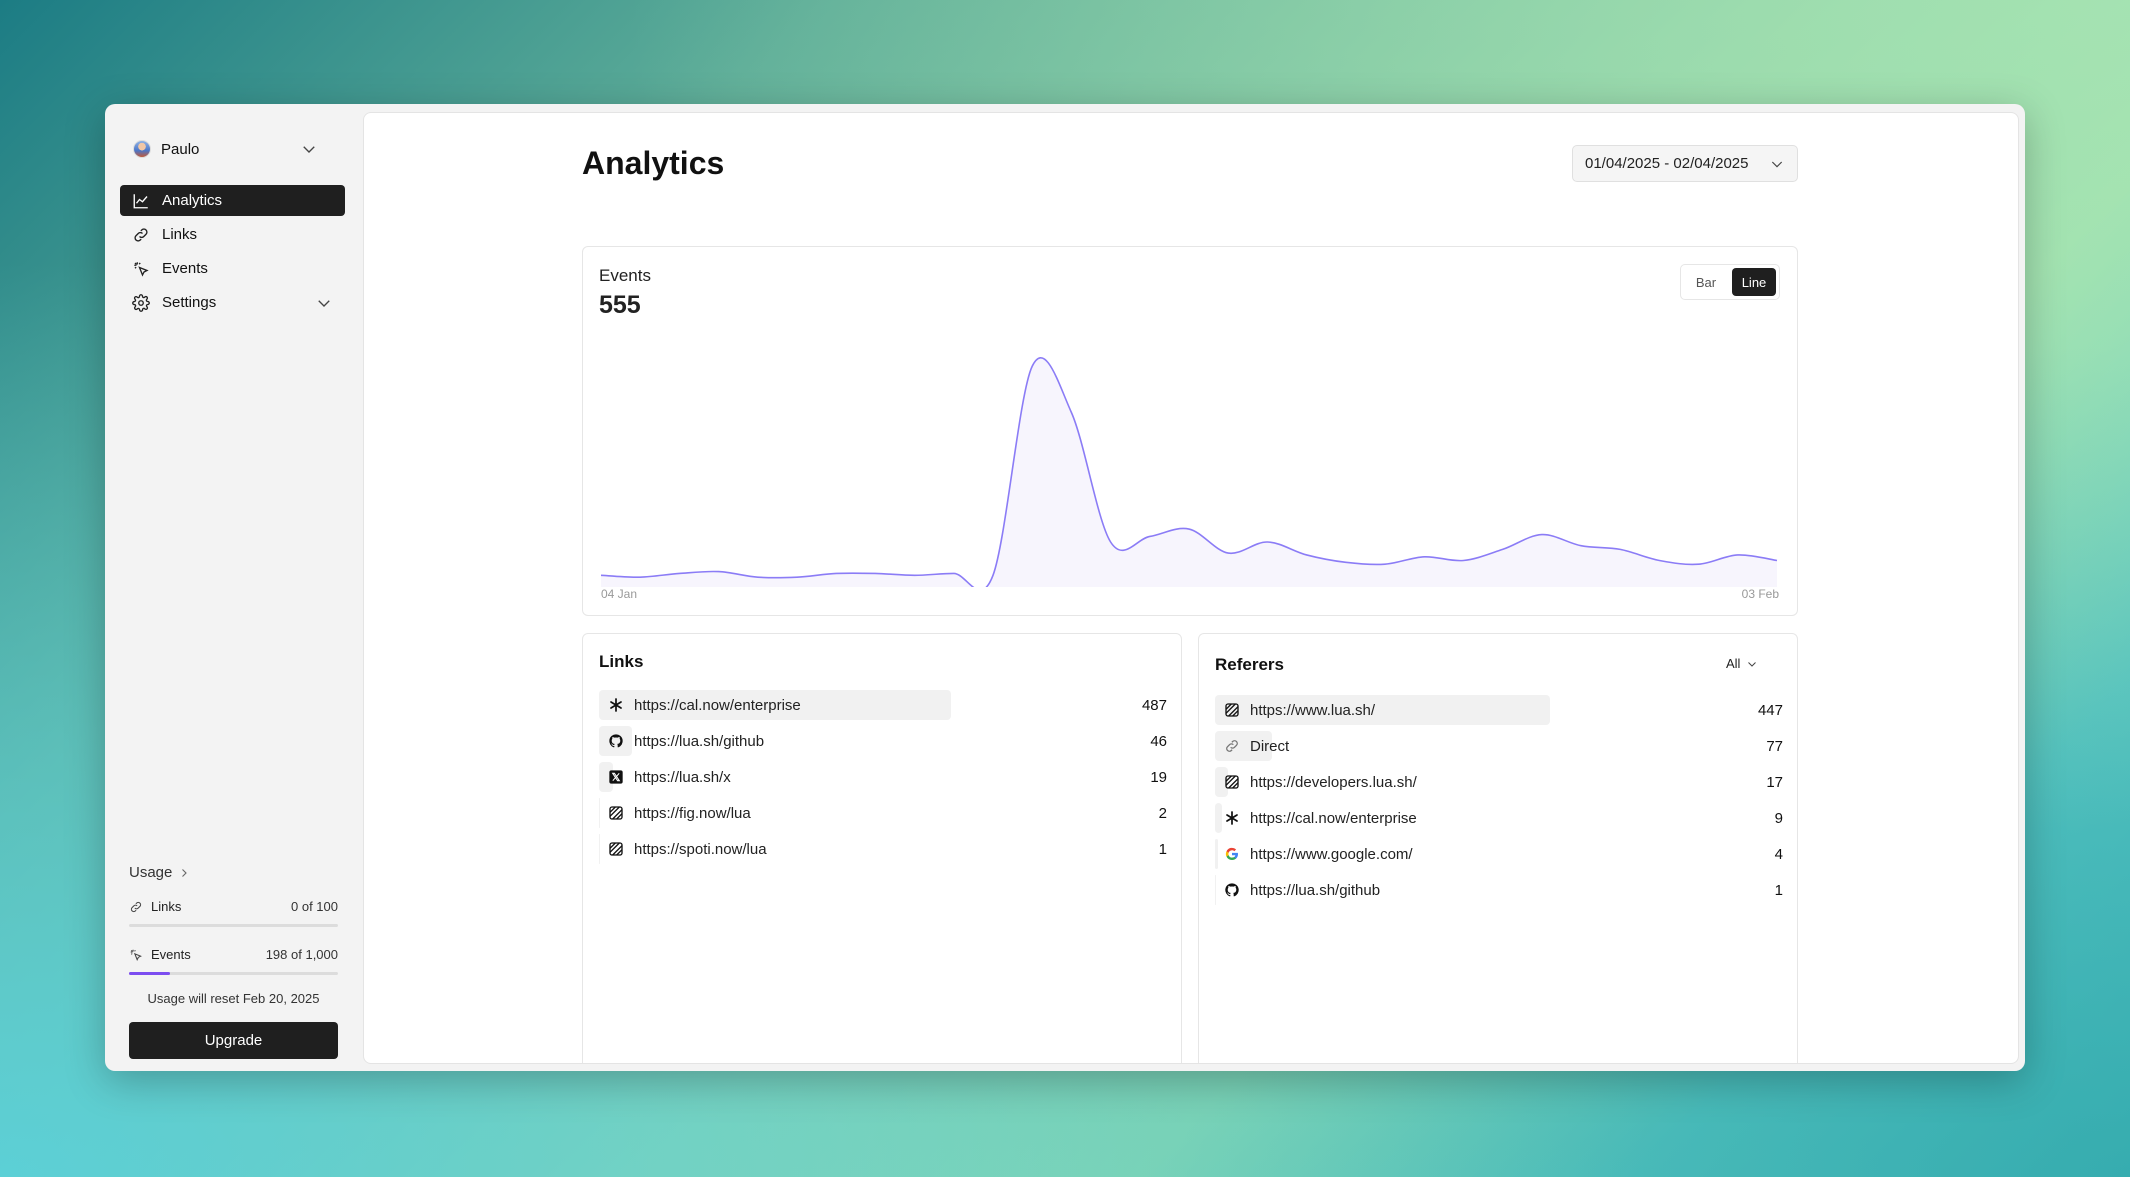 The width and height of the screenshot is (2130, 1177). What do you see at coordinates (1158, 777) in the screenshot?
I see `links-row-count: 19` at bounding box center [1158, 777].